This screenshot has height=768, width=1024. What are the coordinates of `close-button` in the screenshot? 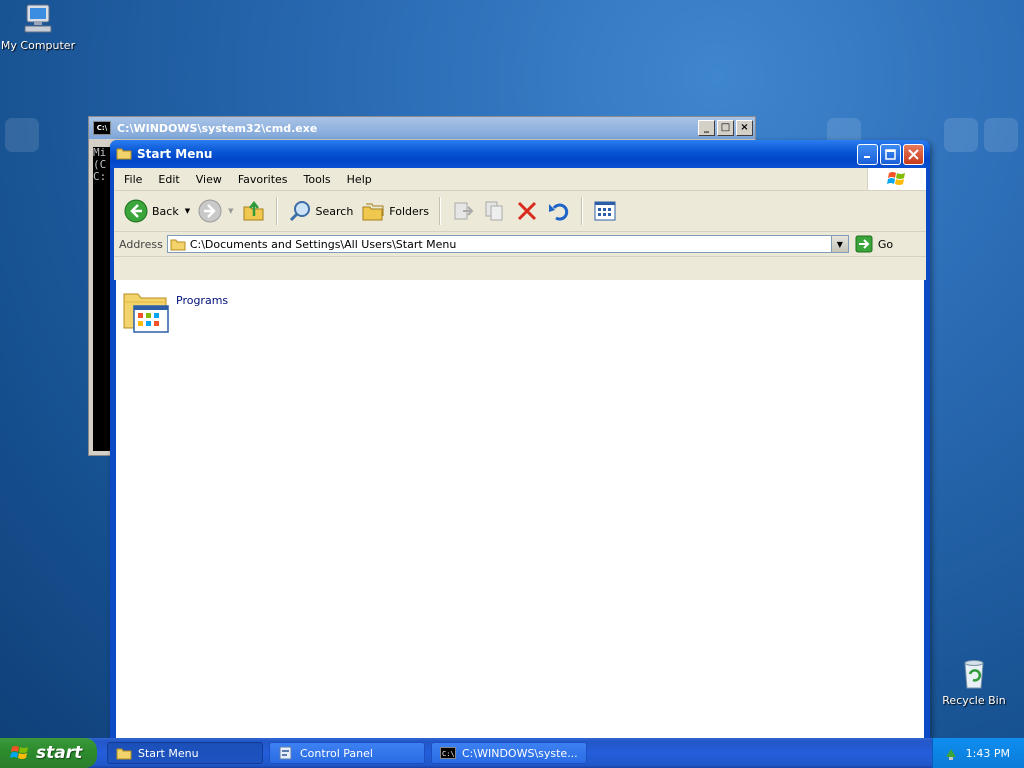 It's located at (913, 154).